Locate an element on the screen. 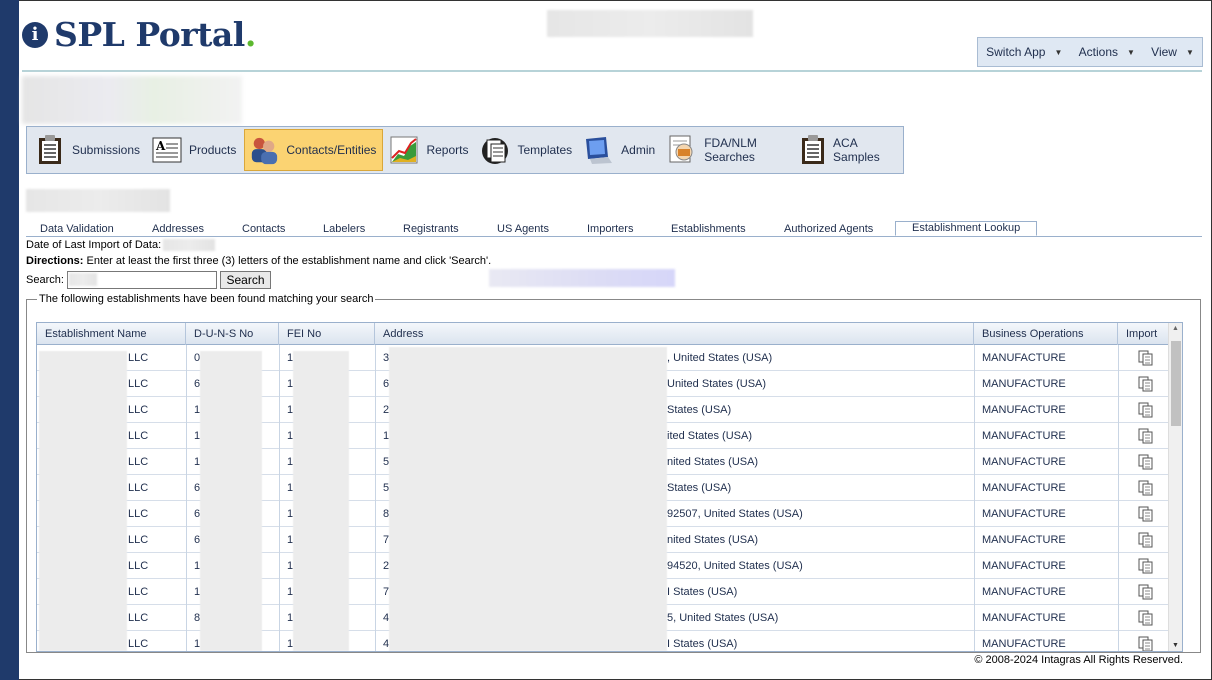 This screenshot has height=680, width=1212. grid-scrollbar: ▲ ▼ is located at coordinates (1175, 487).